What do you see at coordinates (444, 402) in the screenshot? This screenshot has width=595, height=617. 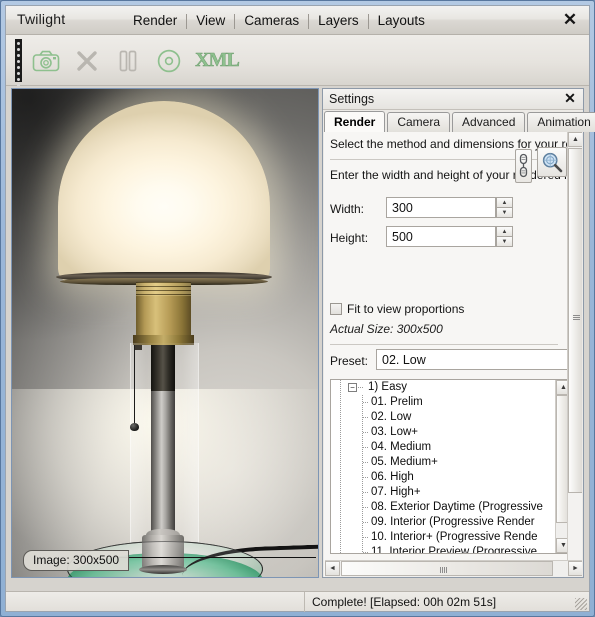 I see `tree-item-prelim: 01. Prelim` at bounding box center [444, 402].